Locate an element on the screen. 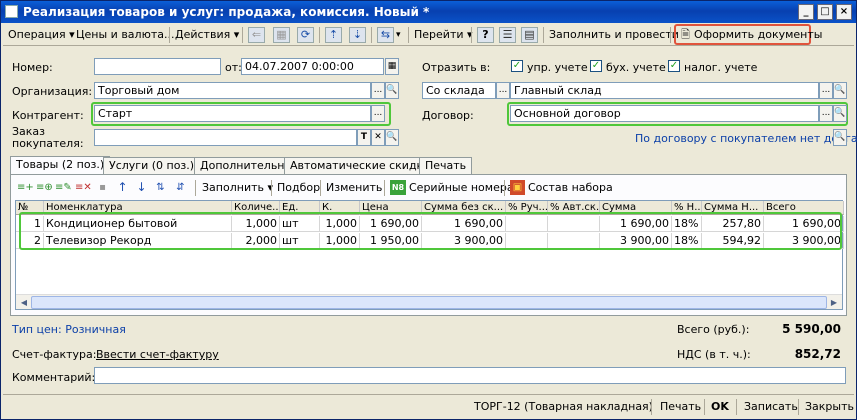 Image resolution: width=857 pixels, height=420 pixels. set-composition-button: Состав набора is located at coordinates (570, 188).